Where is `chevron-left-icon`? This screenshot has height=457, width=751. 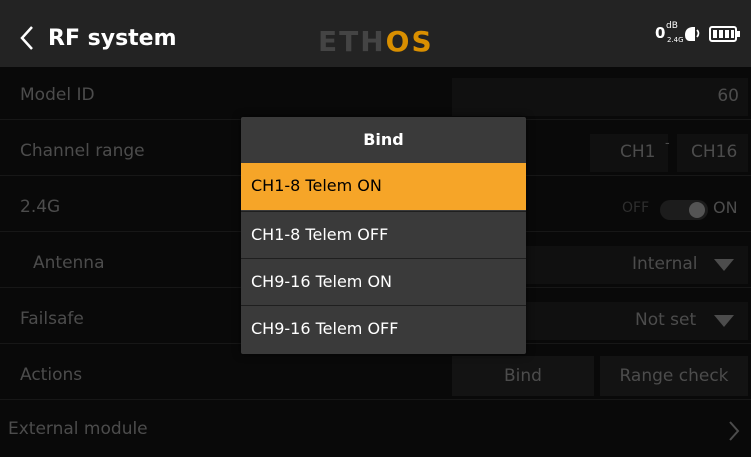 chevron-left-icon is located at coordinates (26, 38).